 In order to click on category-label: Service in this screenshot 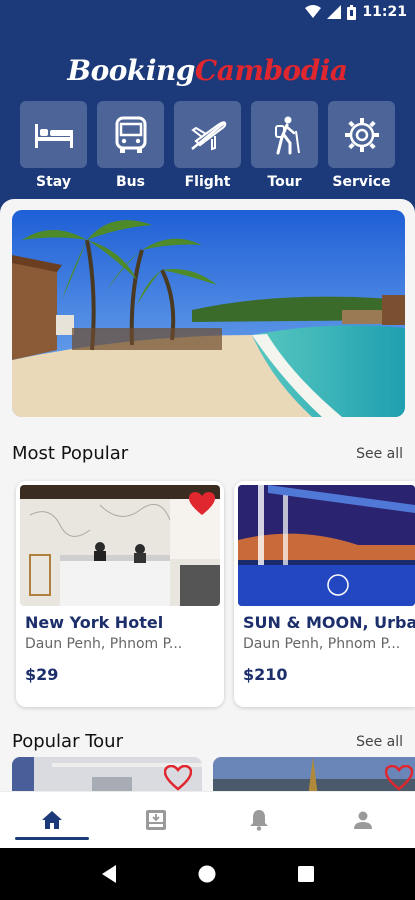, I will do `click(361, 182)`.